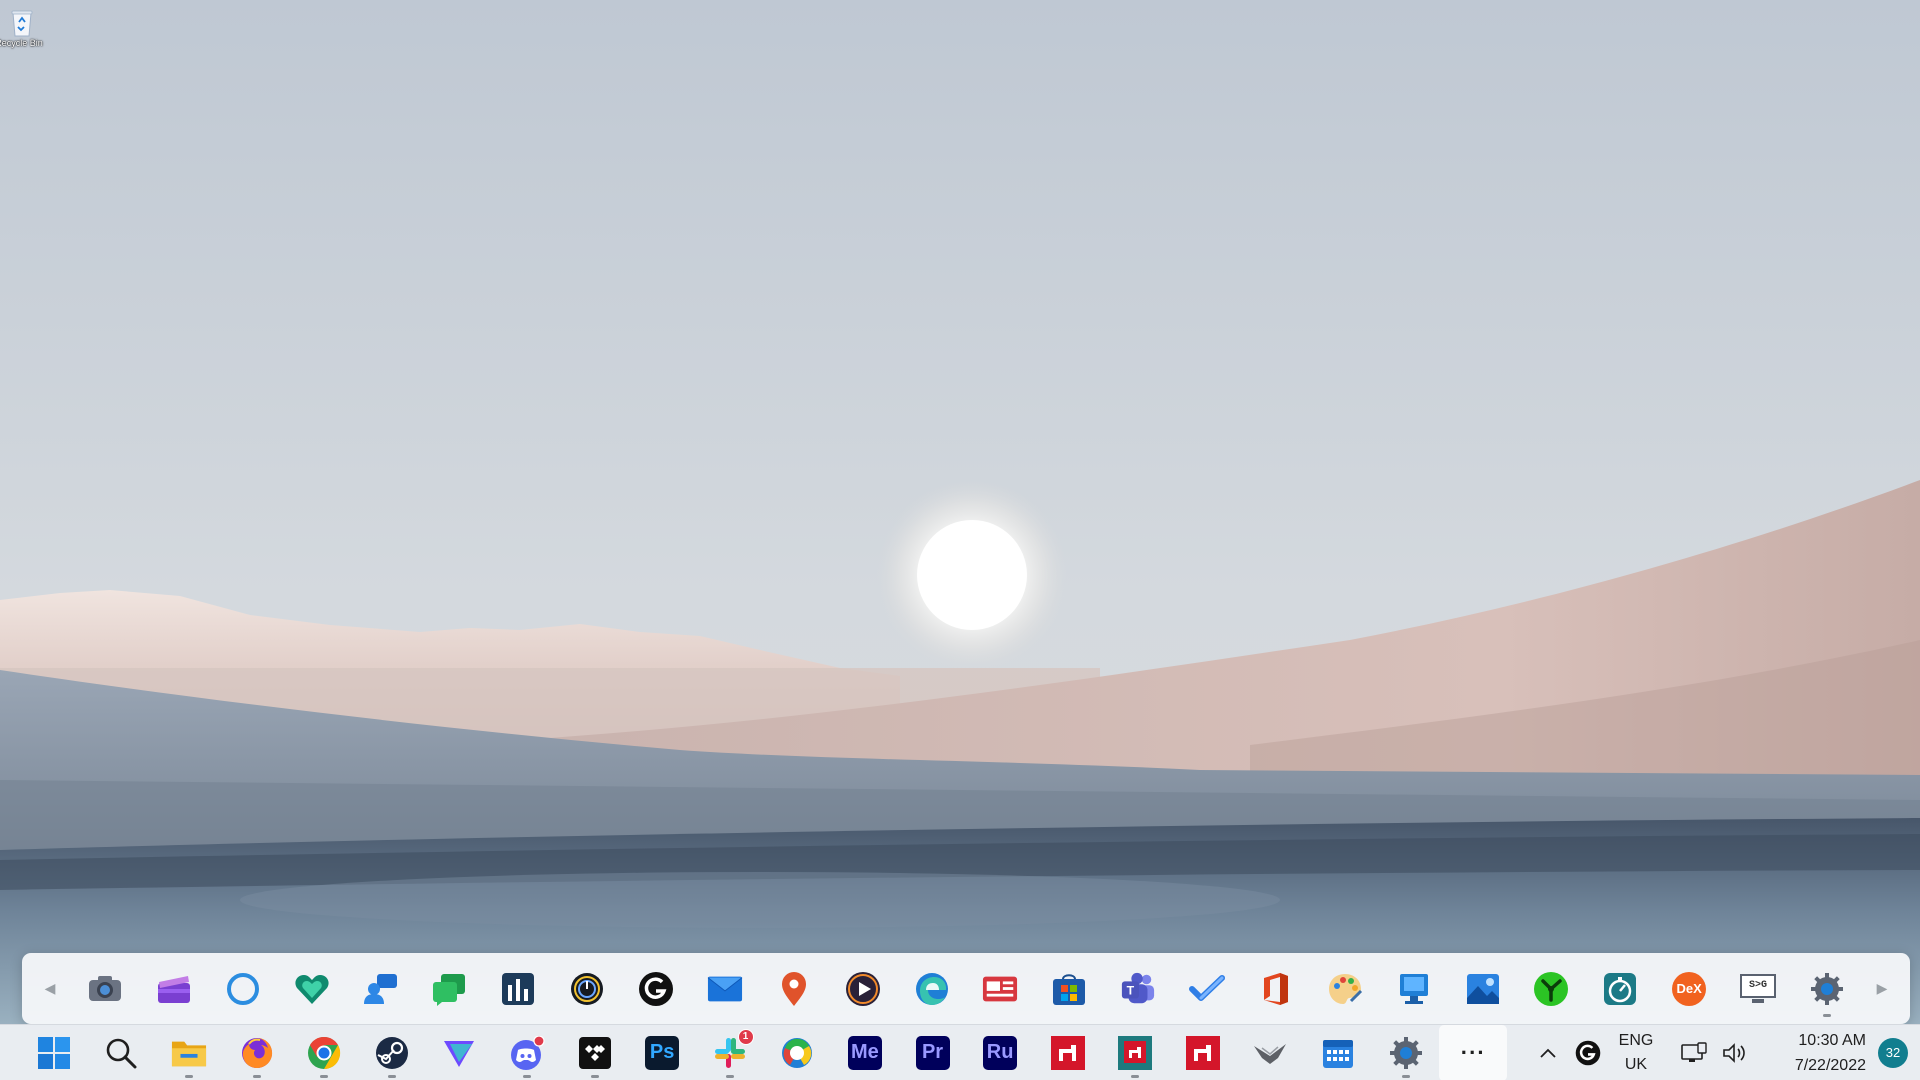 This screenshot has height=1080, width=1920. Describe the element at coordinates (1588, 1052) in the screenshot. I see `logitech-tray-button` at that location.